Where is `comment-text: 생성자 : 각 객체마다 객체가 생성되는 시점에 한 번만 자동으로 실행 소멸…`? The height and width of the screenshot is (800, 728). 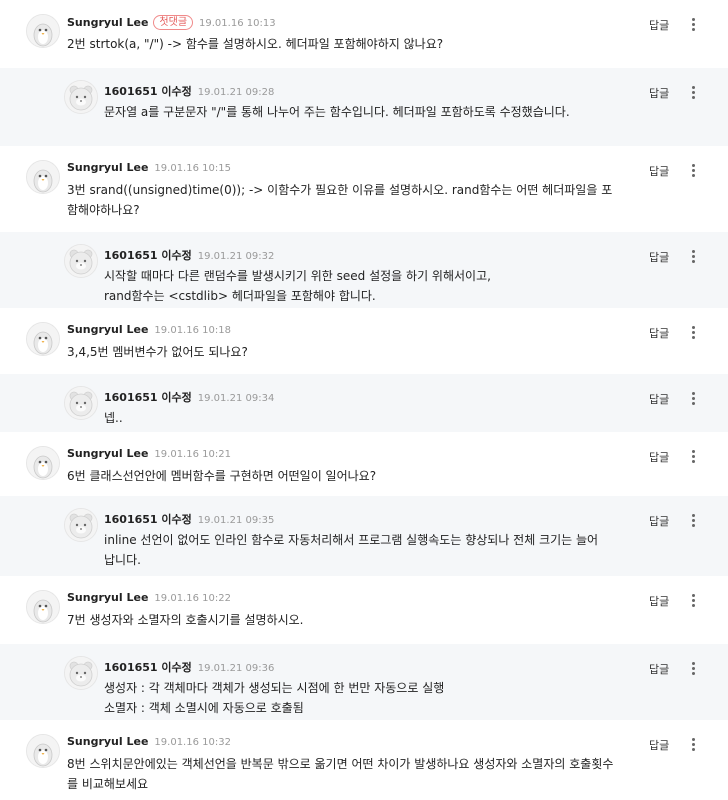 comment-text: 생성자 : 각 객체마다 객체가 생성되는 시점에 한 번만 자동으로 실행 소멸… is located at coordinates (274, 698).